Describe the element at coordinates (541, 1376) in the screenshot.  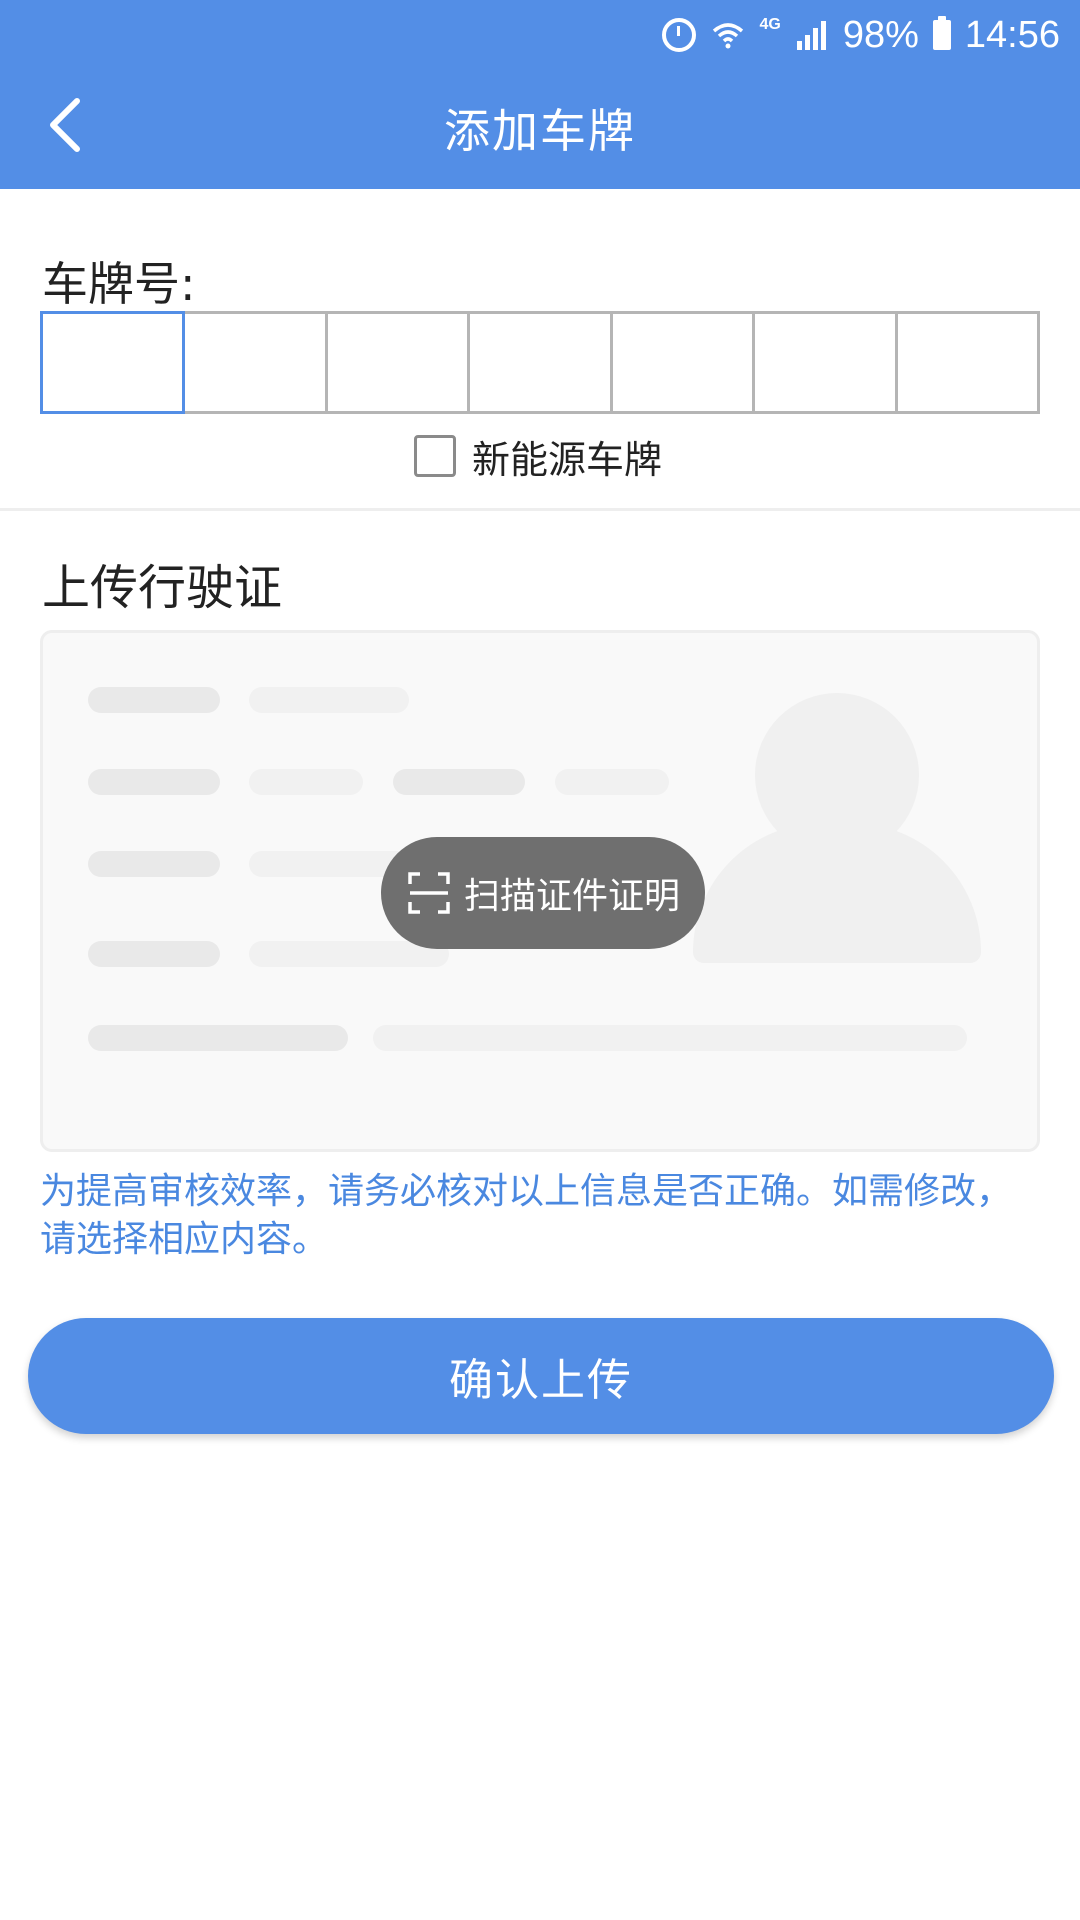
I see `confirm-upload-button: 确认上传` at that location.